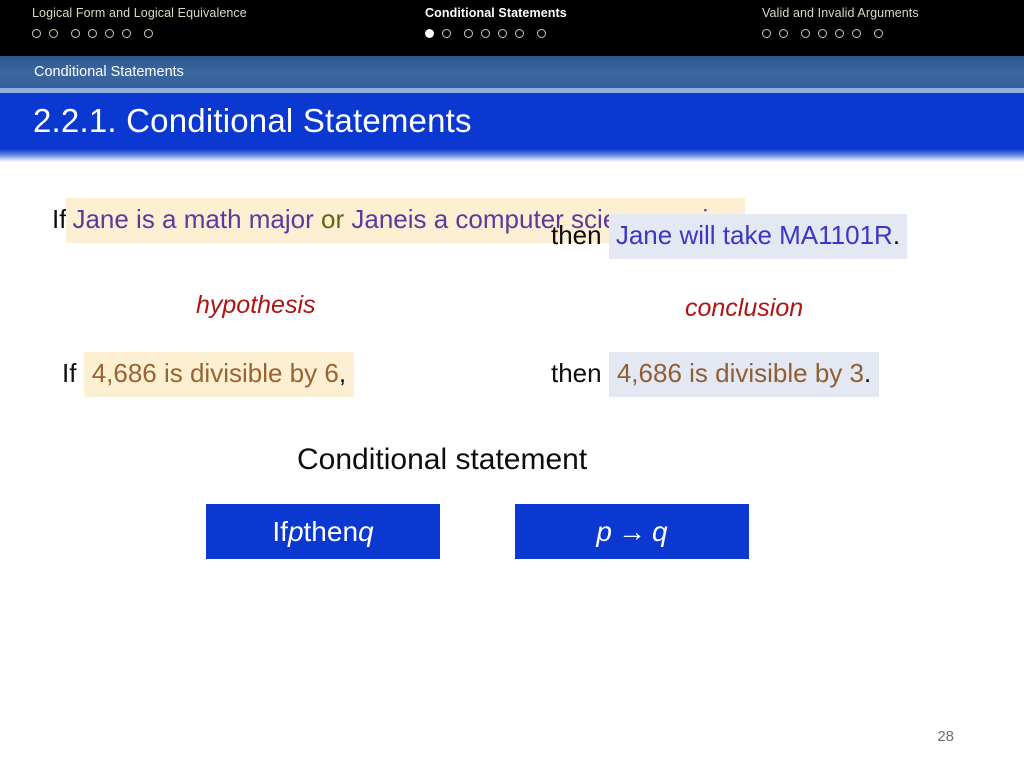 Image resolution: width=1024 pixels, height=768 pixels. I want to click on conclusion-highlight: 4,686 is divisible by 3., so click(744, 374).